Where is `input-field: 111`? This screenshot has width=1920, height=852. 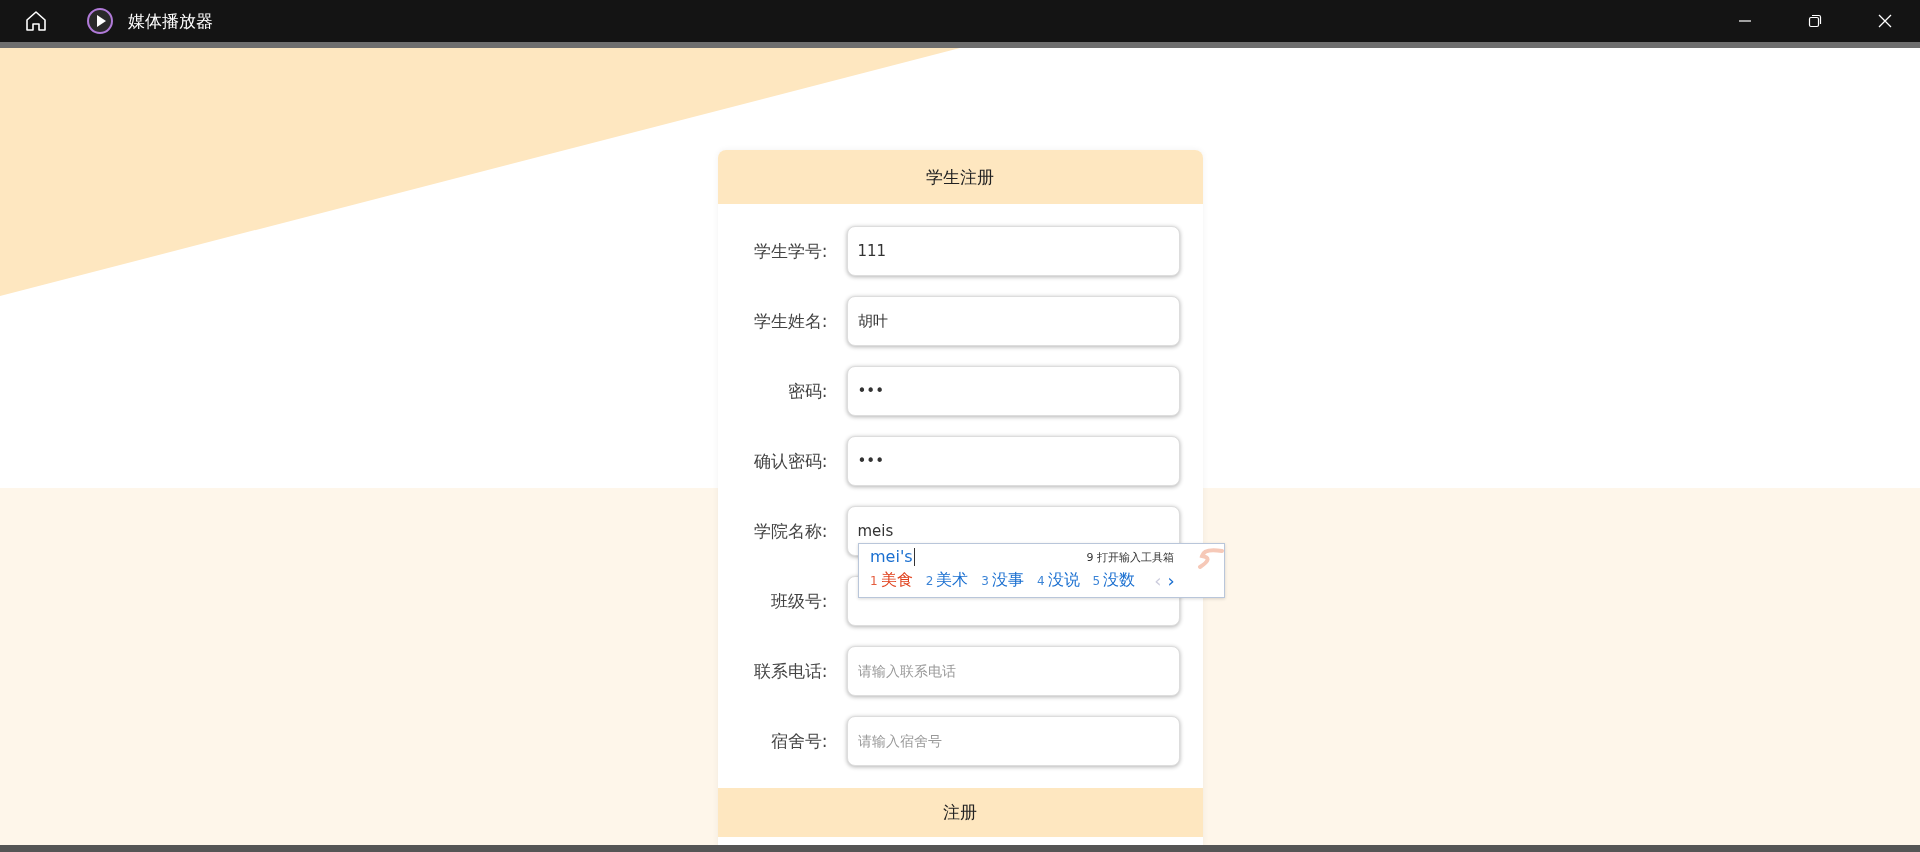 input-field: 111 is located at coordinates (1013, 251).